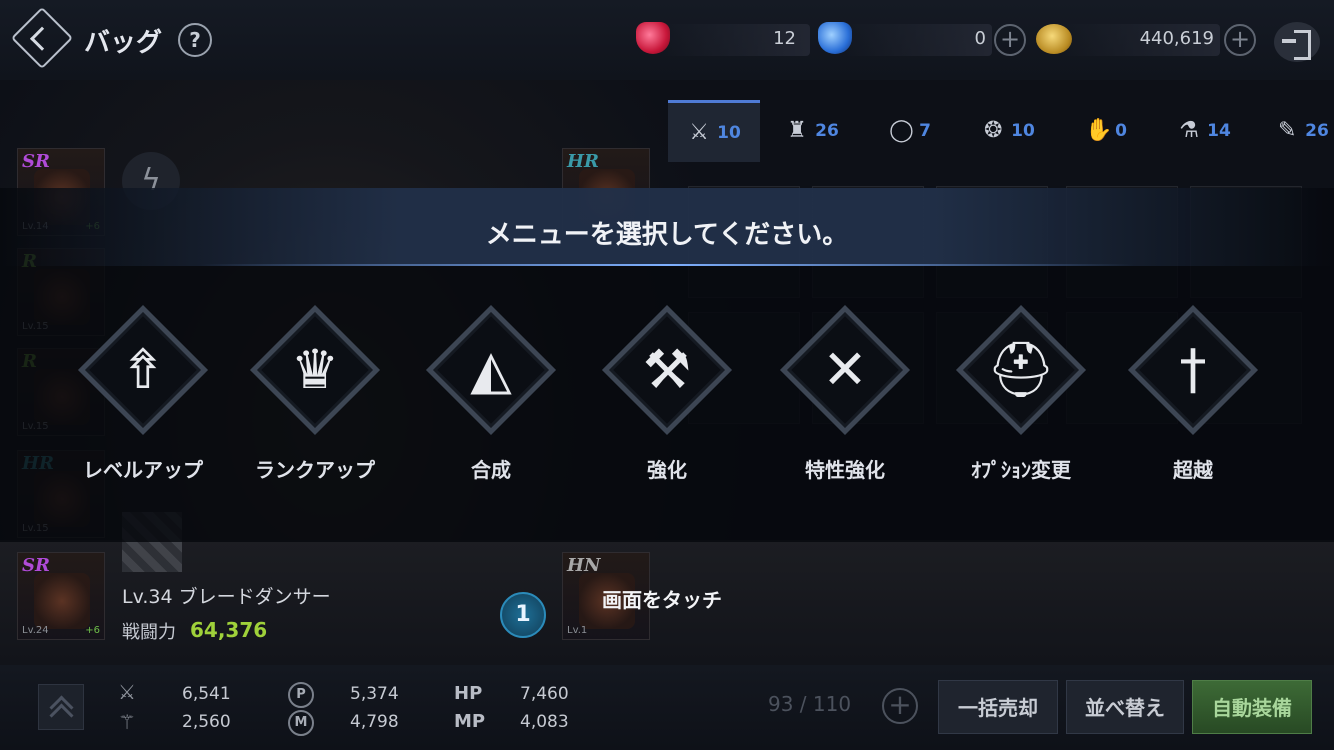 The height and width of the screenshot is (750, 1334). I want to click on level-up-button: ⇮ レベルアップ, so click(143, 401).